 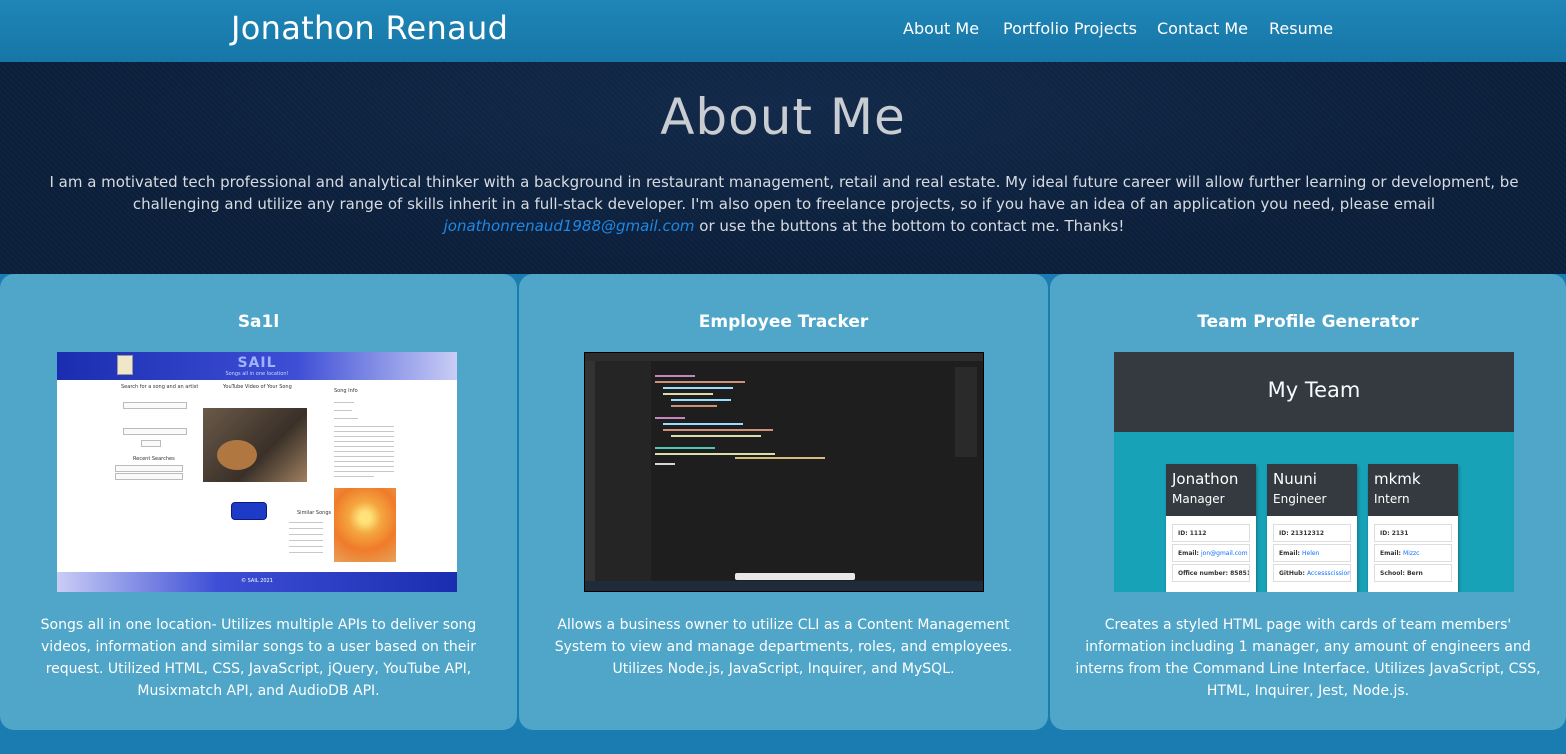 What do you see at coordinates (160, 387) in the screenshot?
I see `thumb-search-heading: Search for a song and an artist` at bounding box center [160, 387].